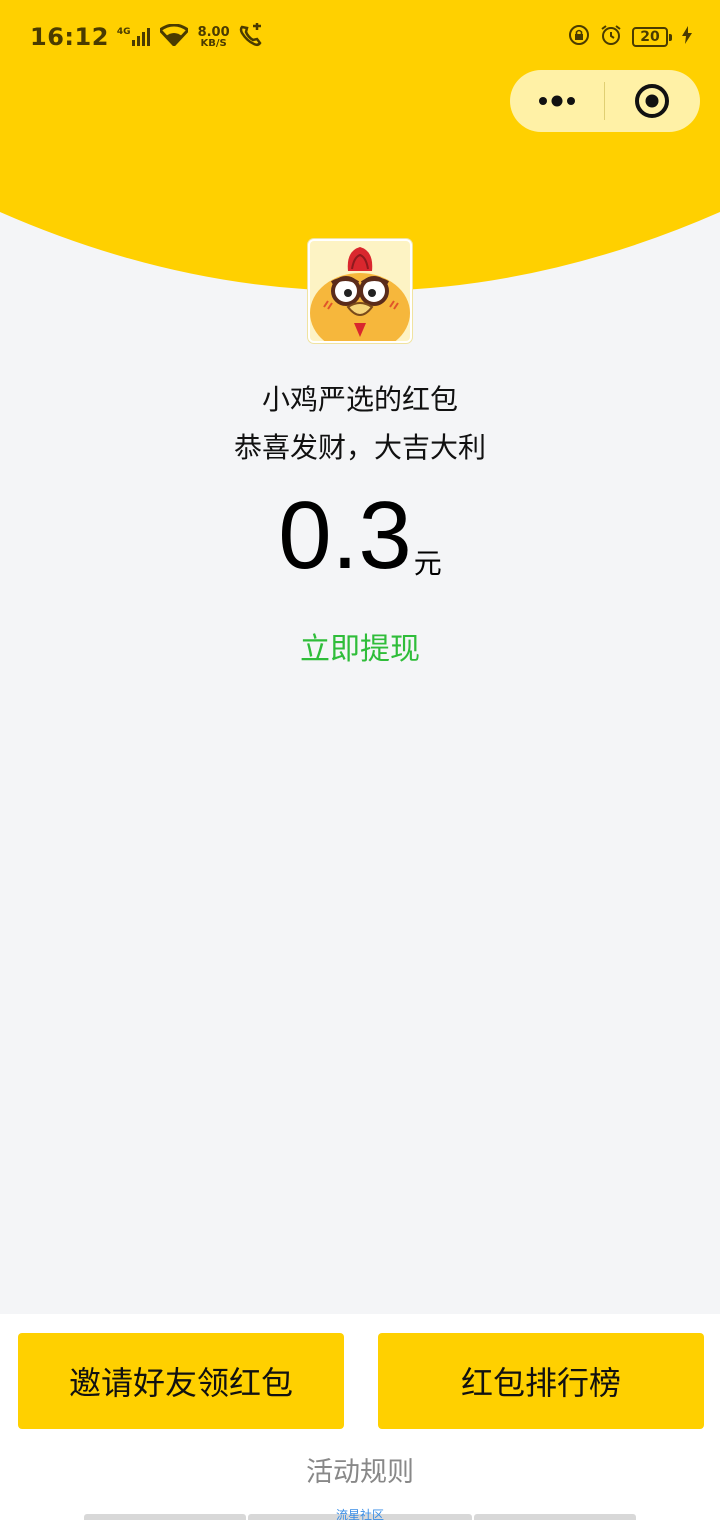 The width and height of the screenshot is (720, 1520). I want to click on sender-avatar, so click(360, 291).